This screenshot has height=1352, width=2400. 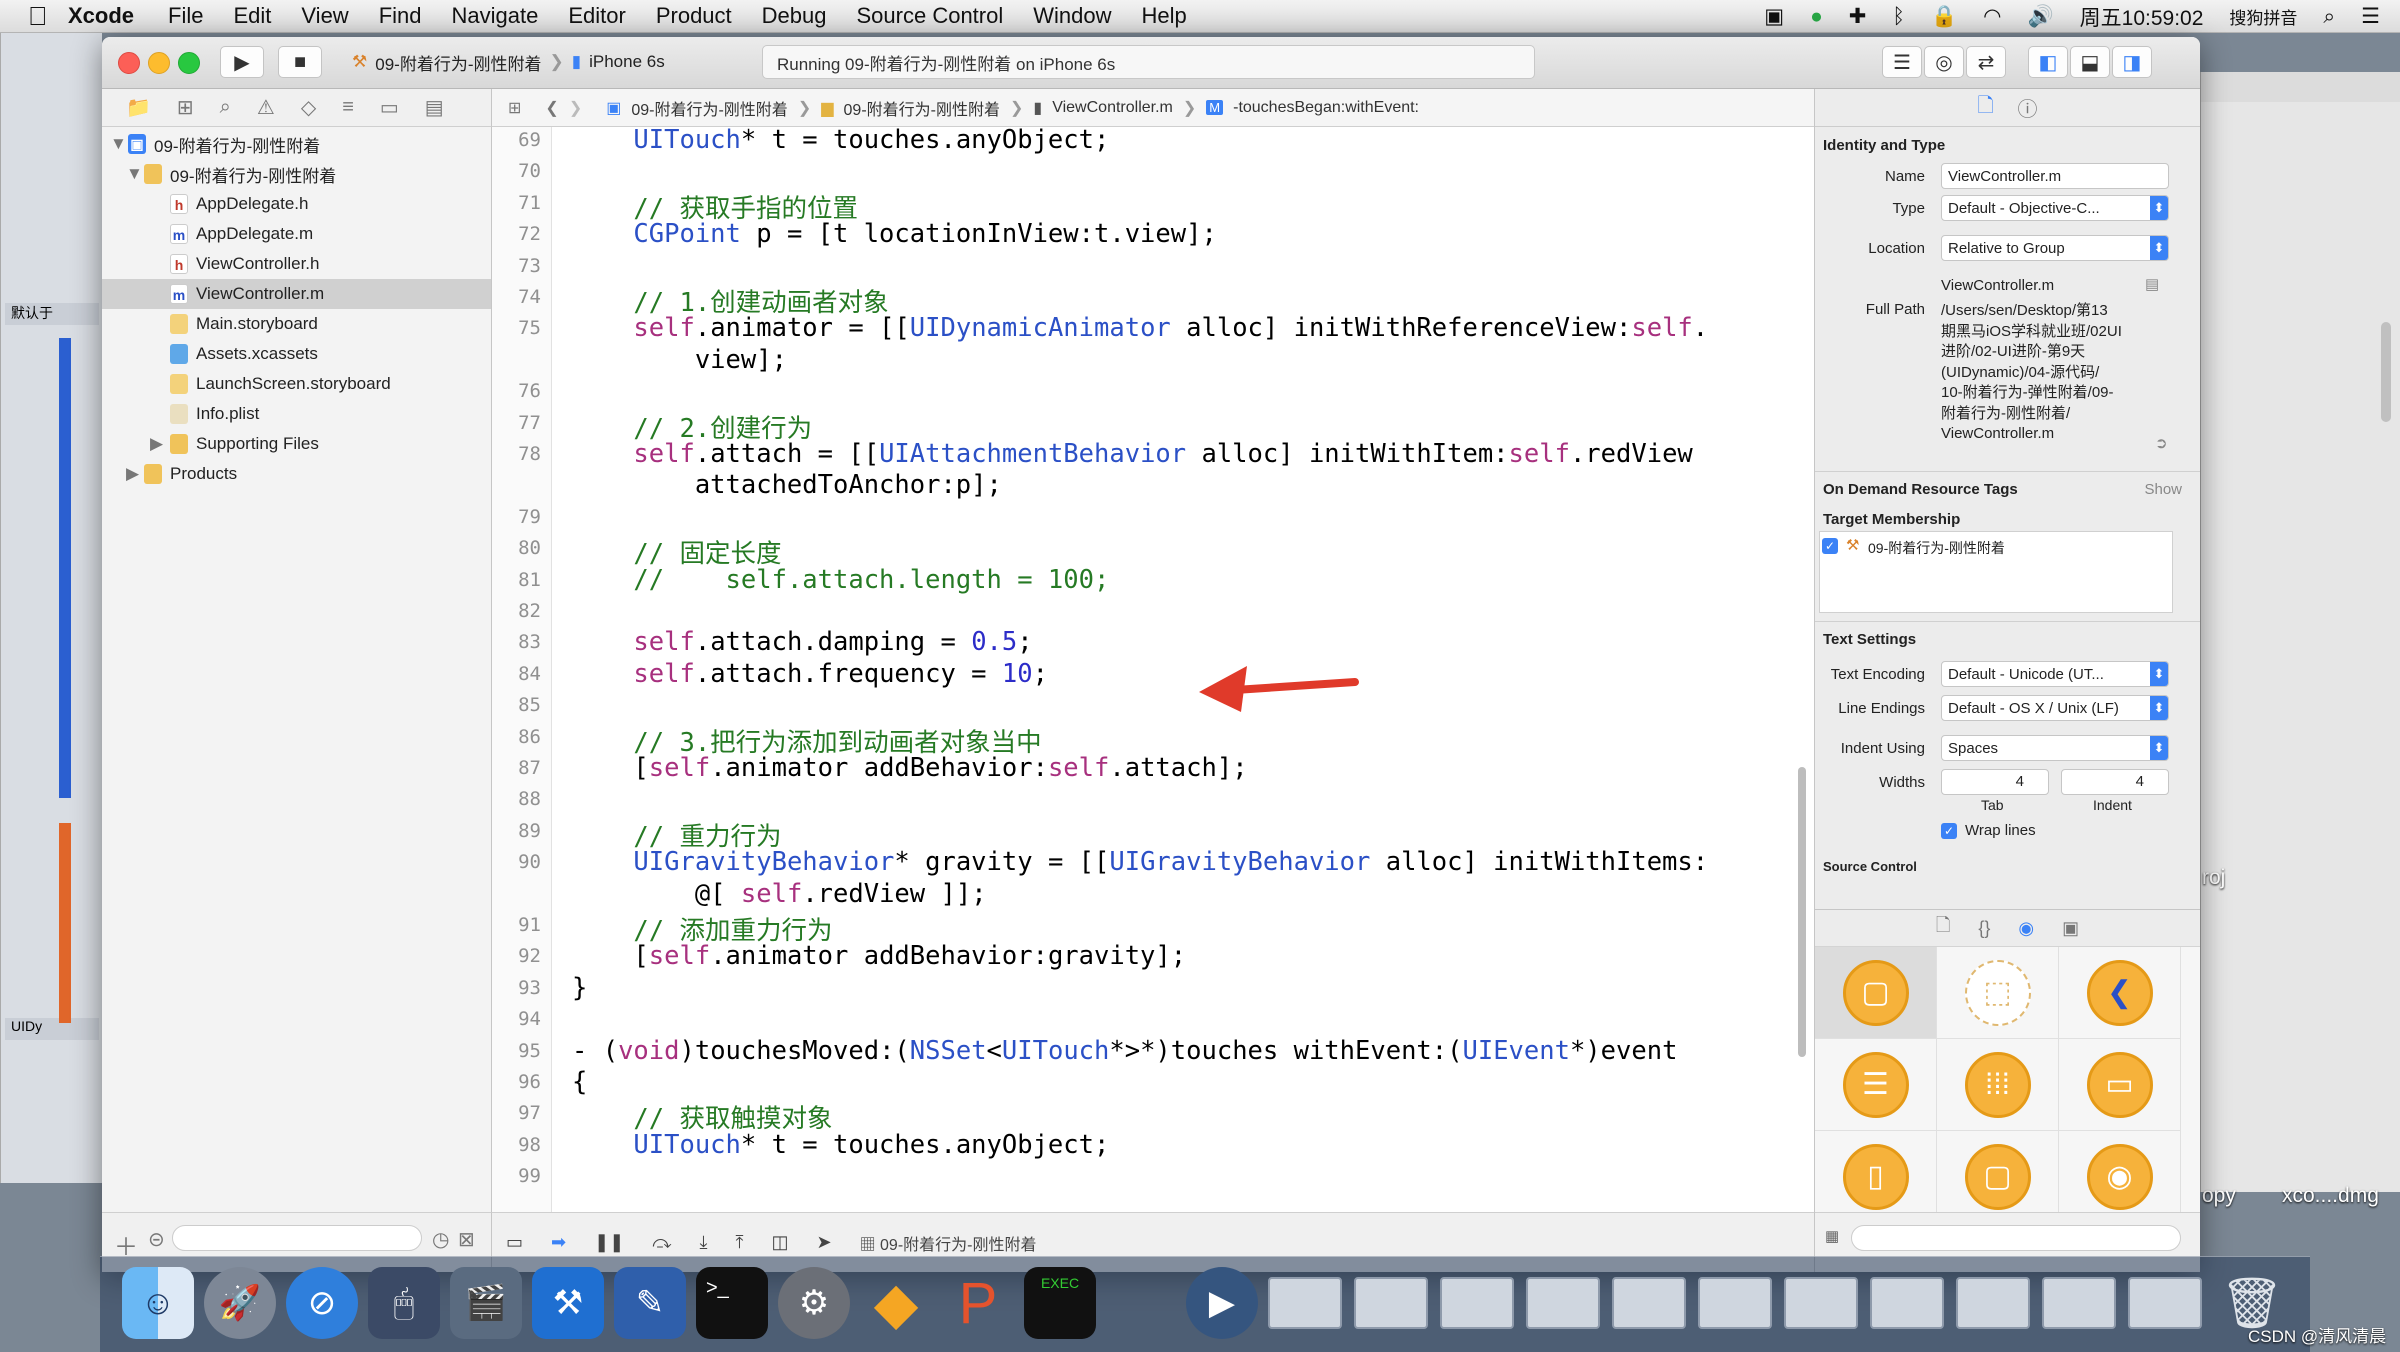 I want to click on forward-icon: ❯, so click(x=575, y=108).